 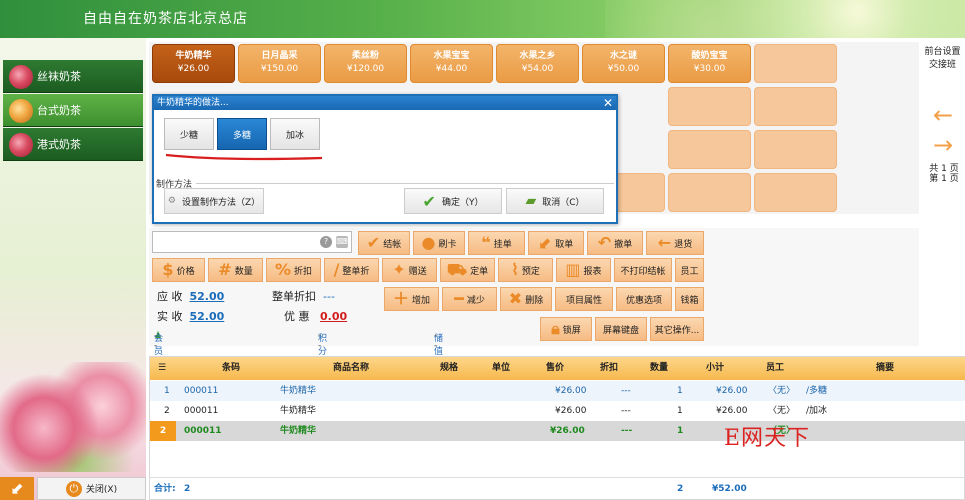 I want to click on total-qty: 2, so click(x=680, y=489).